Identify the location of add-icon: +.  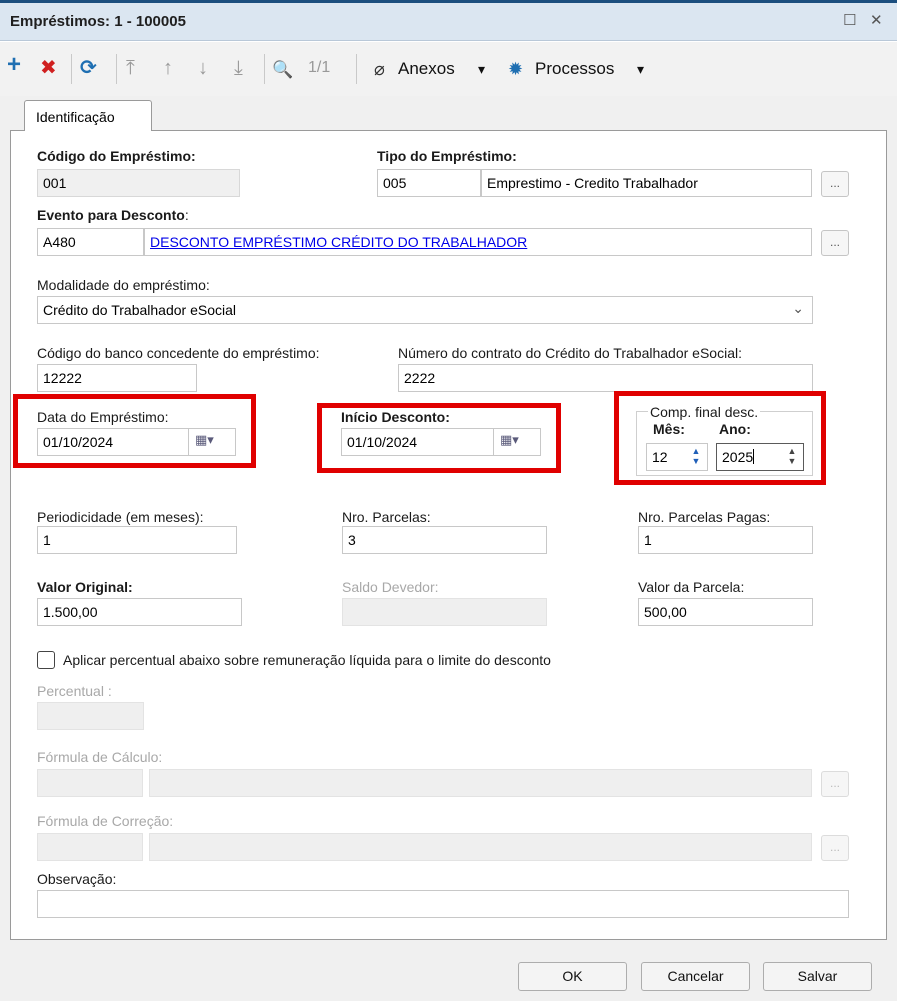
(14, 65).